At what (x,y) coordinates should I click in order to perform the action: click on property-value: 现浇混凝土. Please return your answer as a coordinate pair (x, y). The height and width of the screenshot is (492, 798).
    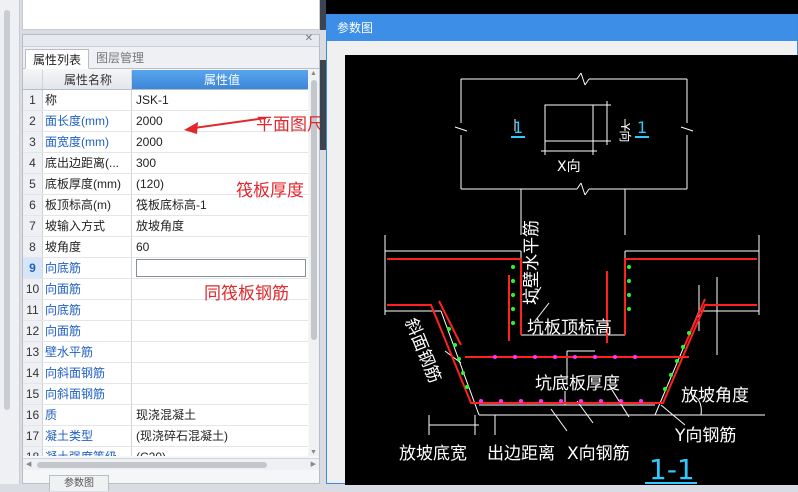
    Looking at the image, I should click on (220, 415).